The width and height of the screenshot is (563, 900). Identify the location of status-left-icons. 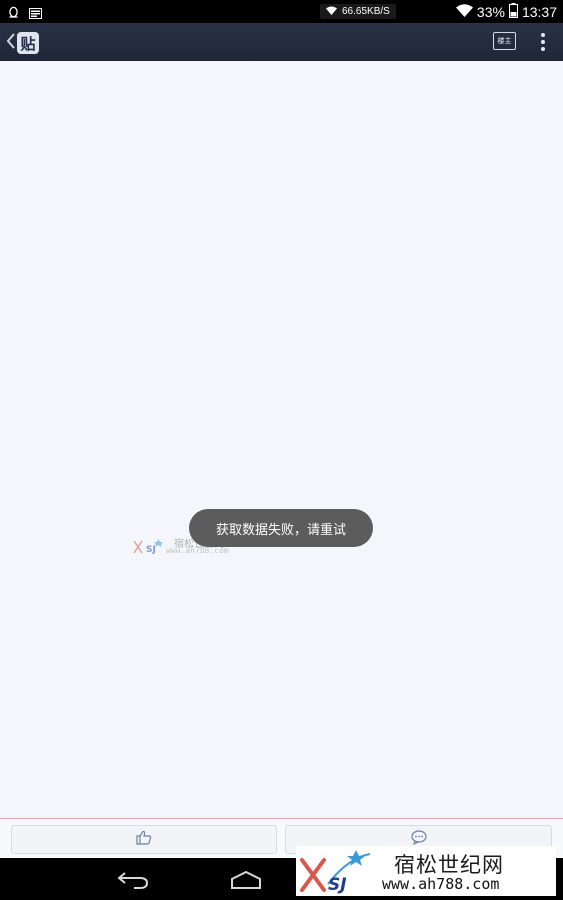
(25, 13).